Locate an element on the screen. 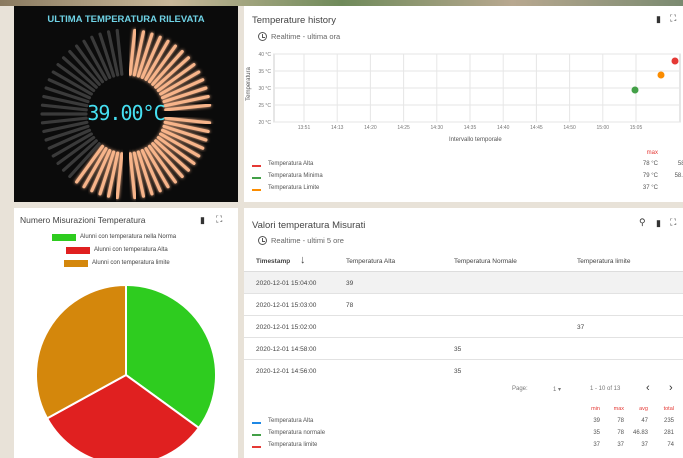 Image resolution: width=683 pixels, height=458 pixels. legend-avg: 58.33 °C is located at coordinates (678, 176).